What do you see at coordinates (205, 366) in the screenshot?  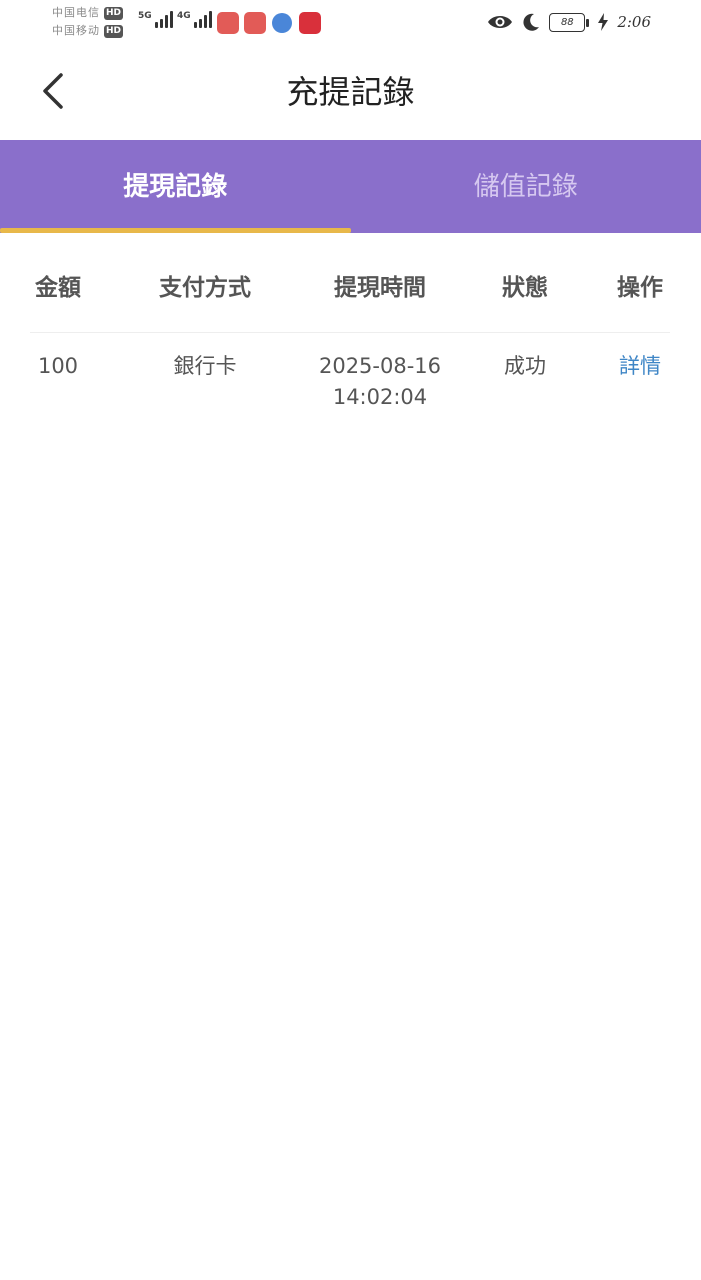 I see `row-payment-method: 銀行卡` at bounding box center [205, 366].